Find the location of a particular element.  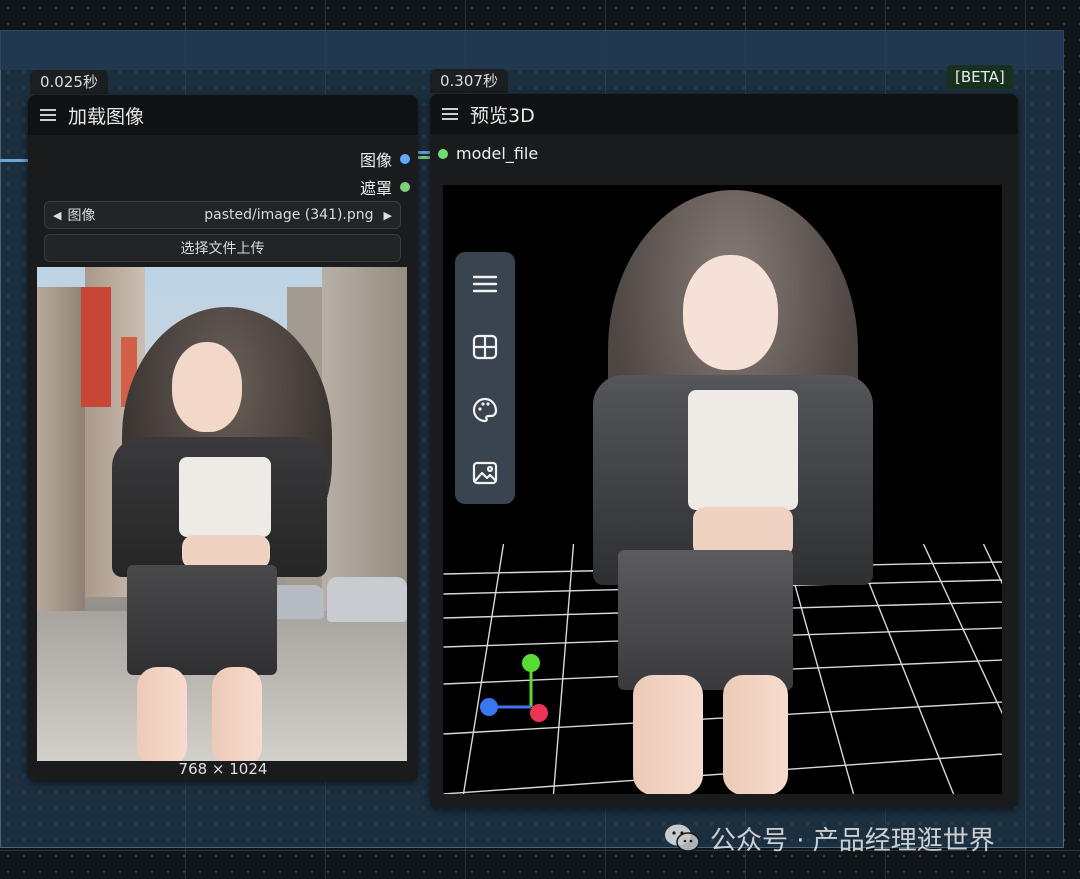

node-title: 加载图像 is located at coordinates (106, 116).